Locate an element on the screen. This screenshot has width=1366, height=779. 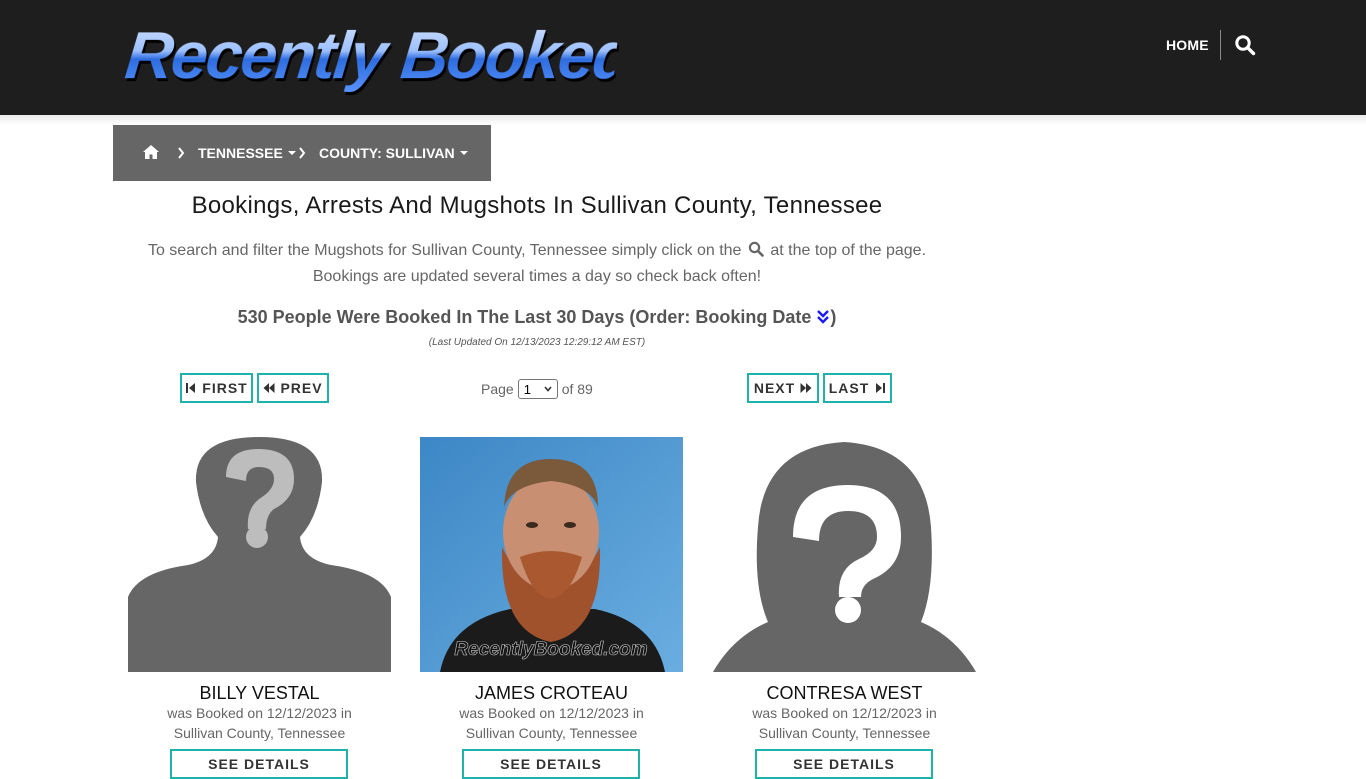
page-total: of 89 is located at coordinates (577, 389).